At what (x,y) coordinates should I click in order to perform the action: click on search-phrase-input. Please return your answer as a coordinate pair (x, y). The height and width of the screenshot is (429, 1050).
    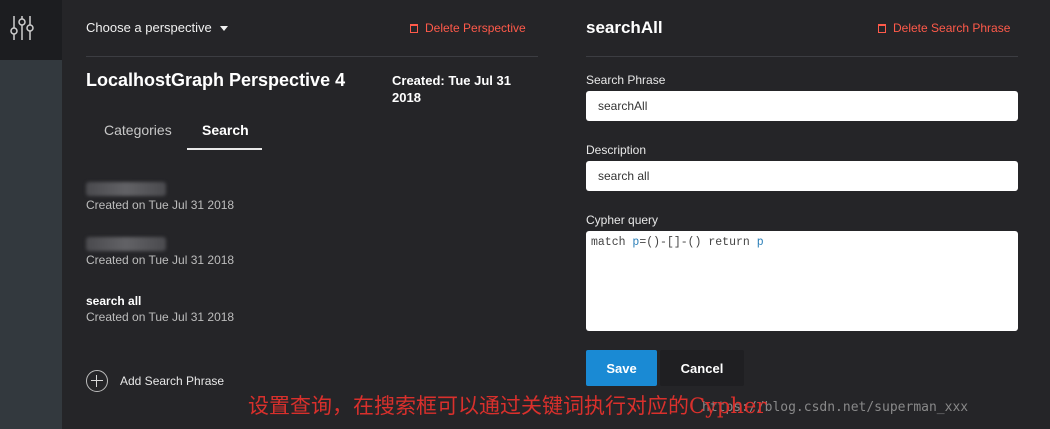
    Looking at the image, I should click on (802, 106).